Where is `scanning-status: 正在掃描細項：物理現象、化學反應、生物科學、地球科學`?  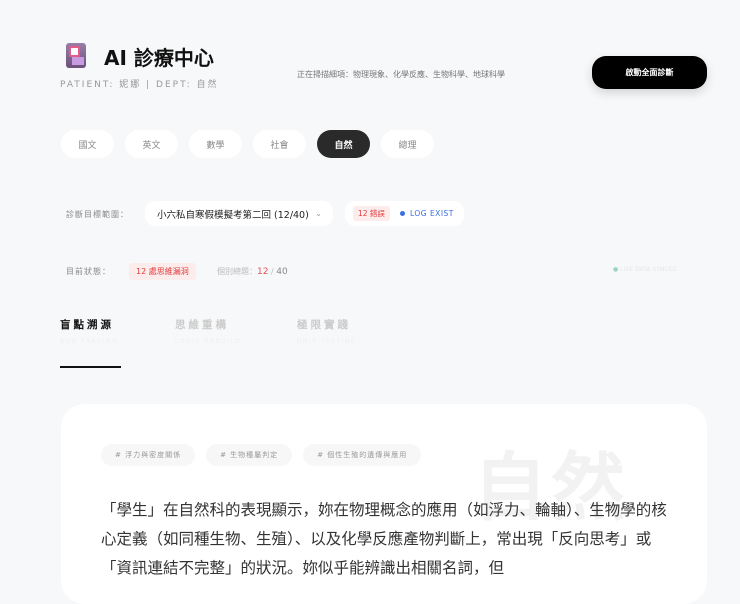 scanning-status: 正在掃描細項：物理現象、化學反應、生物科學、地球科學 is located at coordinates (401, 74).